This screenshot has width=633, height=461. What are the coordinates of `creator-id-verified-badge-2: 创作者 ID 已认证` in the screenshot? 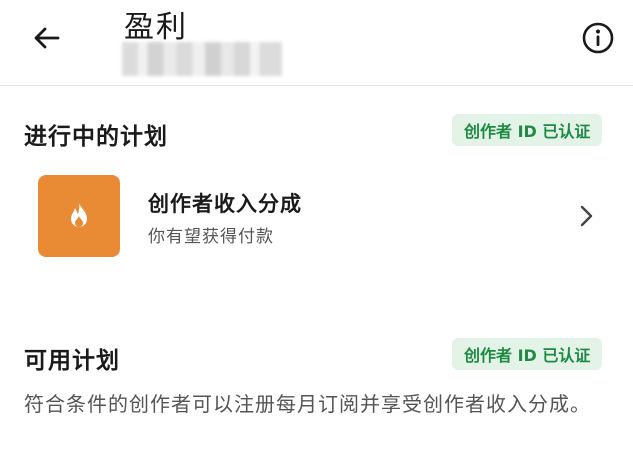 It's located at (527, 354).